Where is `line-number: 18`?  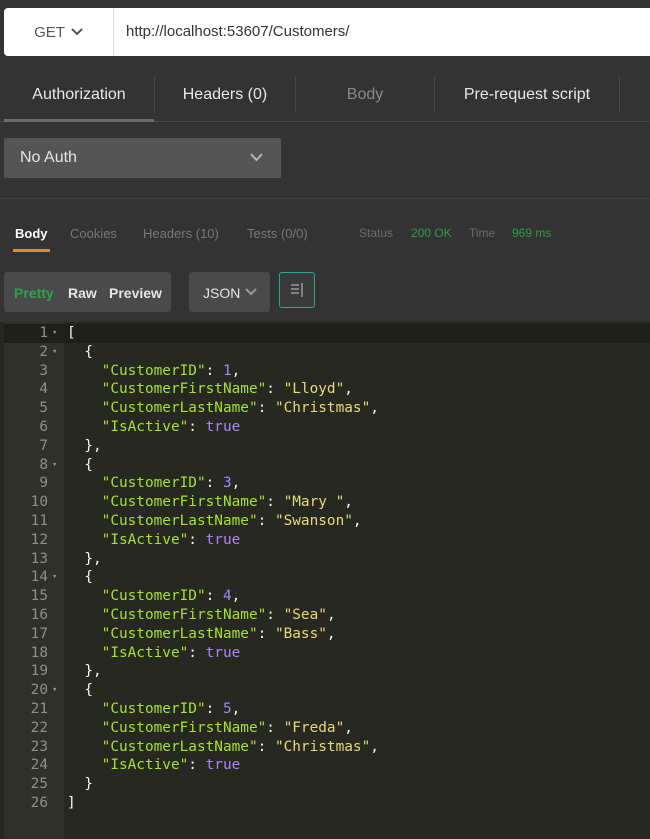
line-number: 18 is located at coordinates (39, 652).